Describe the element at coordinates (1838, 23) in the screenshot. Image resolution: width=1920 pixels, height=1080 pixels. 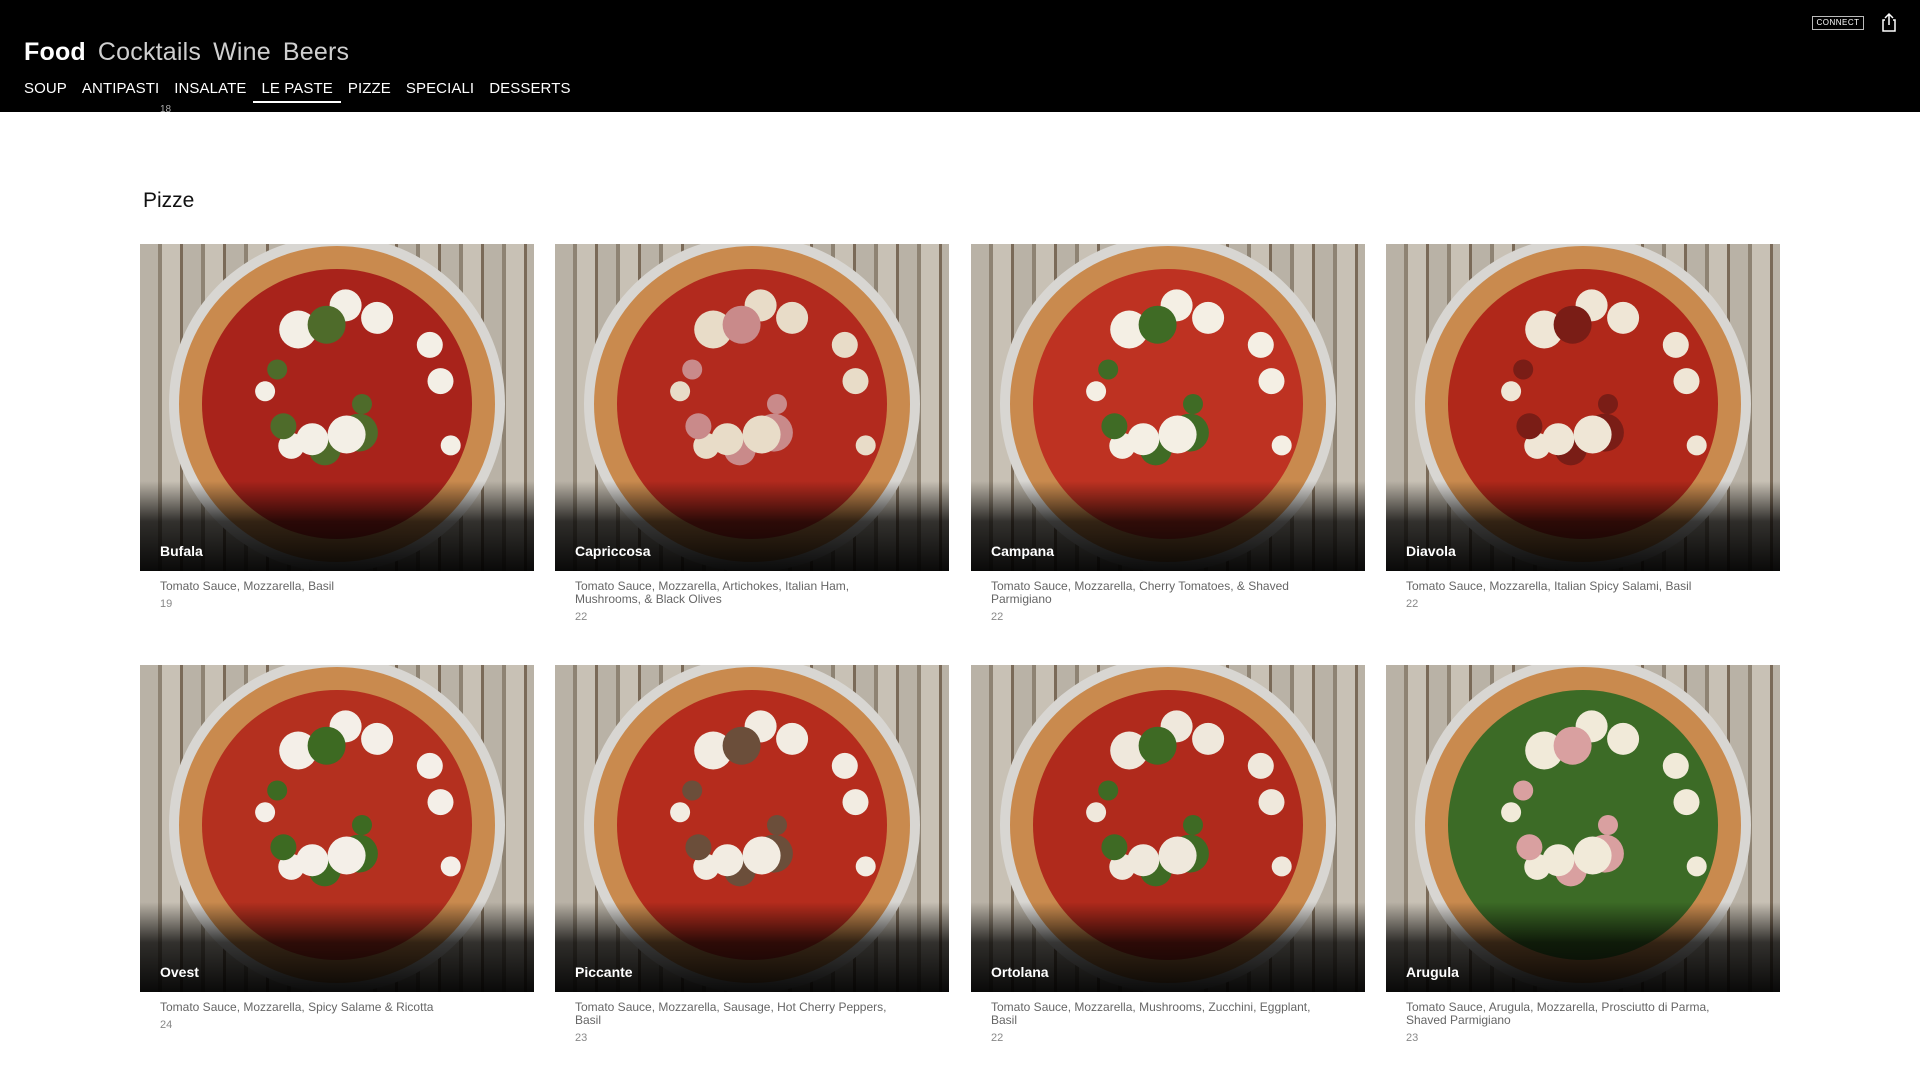
I see `connect-button: CONNECT` at that location.